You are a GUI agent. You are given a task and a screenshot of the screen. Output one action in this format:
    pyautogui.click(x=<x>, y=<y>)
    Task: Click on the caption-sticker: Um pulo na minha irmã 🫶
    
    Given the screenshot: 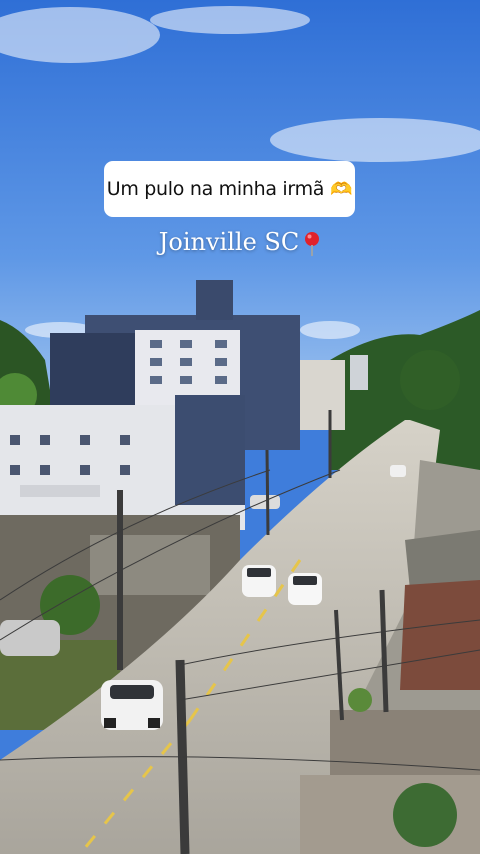 What is the action you would take?
    pyautogui.click(x=229, y=189)
    